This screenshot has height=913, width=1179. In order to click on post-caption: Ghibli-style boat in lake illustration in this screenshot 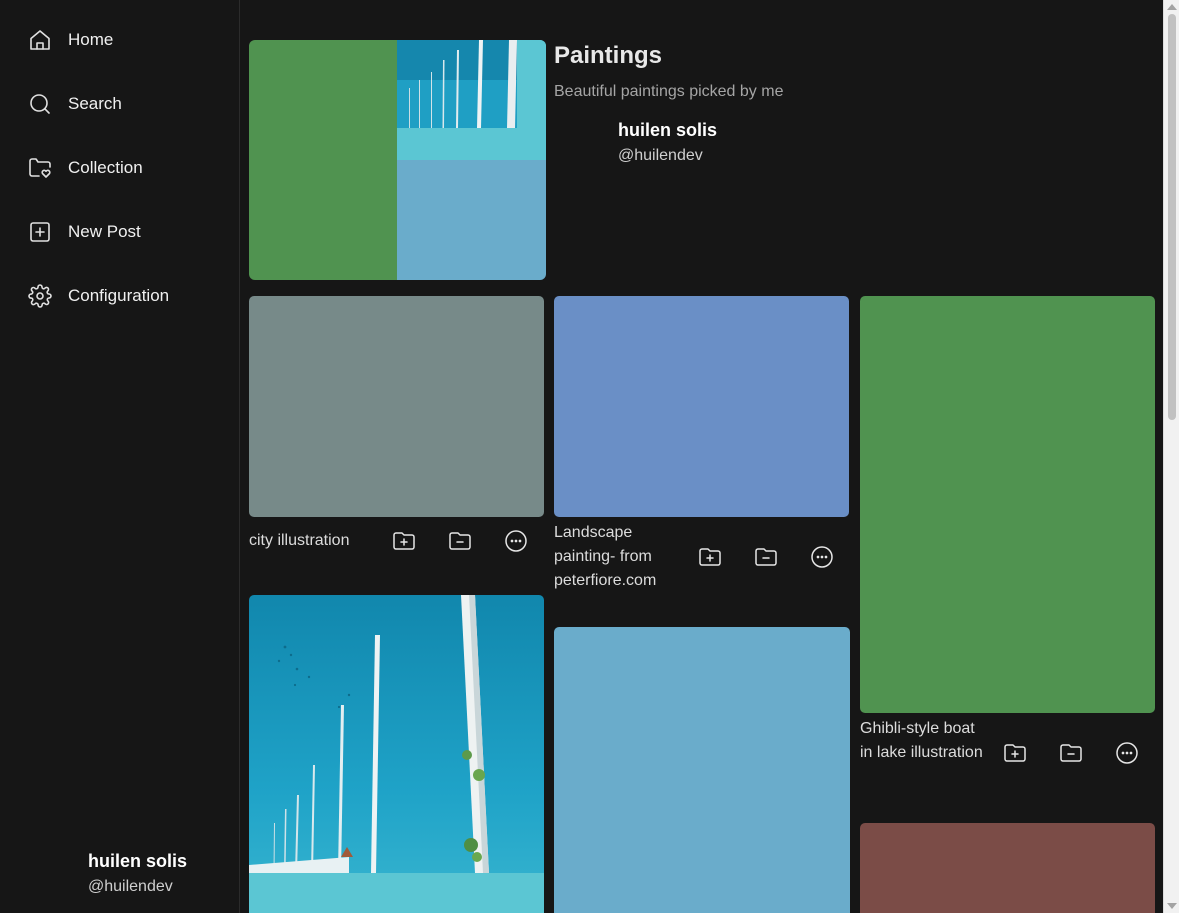, I will do `click(921, 740)`.